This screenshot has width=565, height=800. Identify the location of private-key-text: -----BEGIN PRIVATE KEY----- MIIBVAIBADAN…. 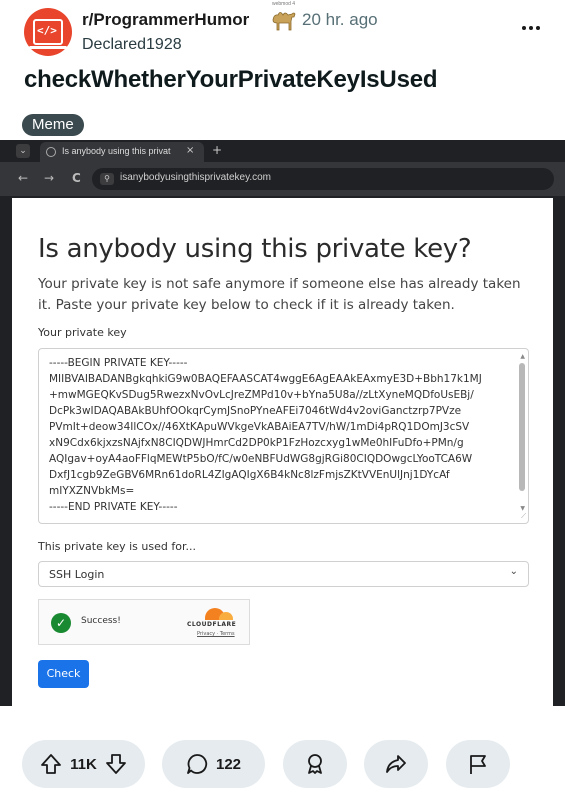
(265, 435).